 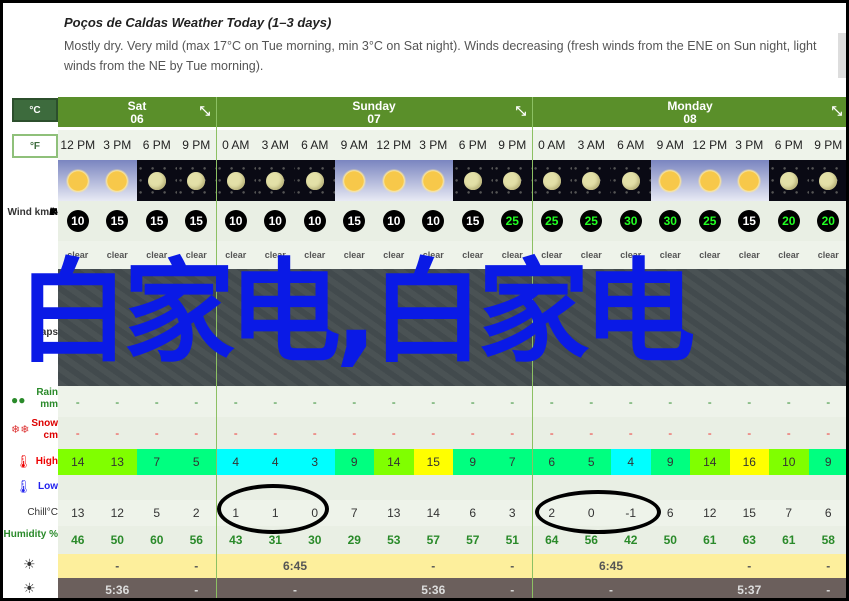 What do you see at coordinates (433, 462) in the screenshot?
I see `high-temp: 15` at bounding box center [433, 462].